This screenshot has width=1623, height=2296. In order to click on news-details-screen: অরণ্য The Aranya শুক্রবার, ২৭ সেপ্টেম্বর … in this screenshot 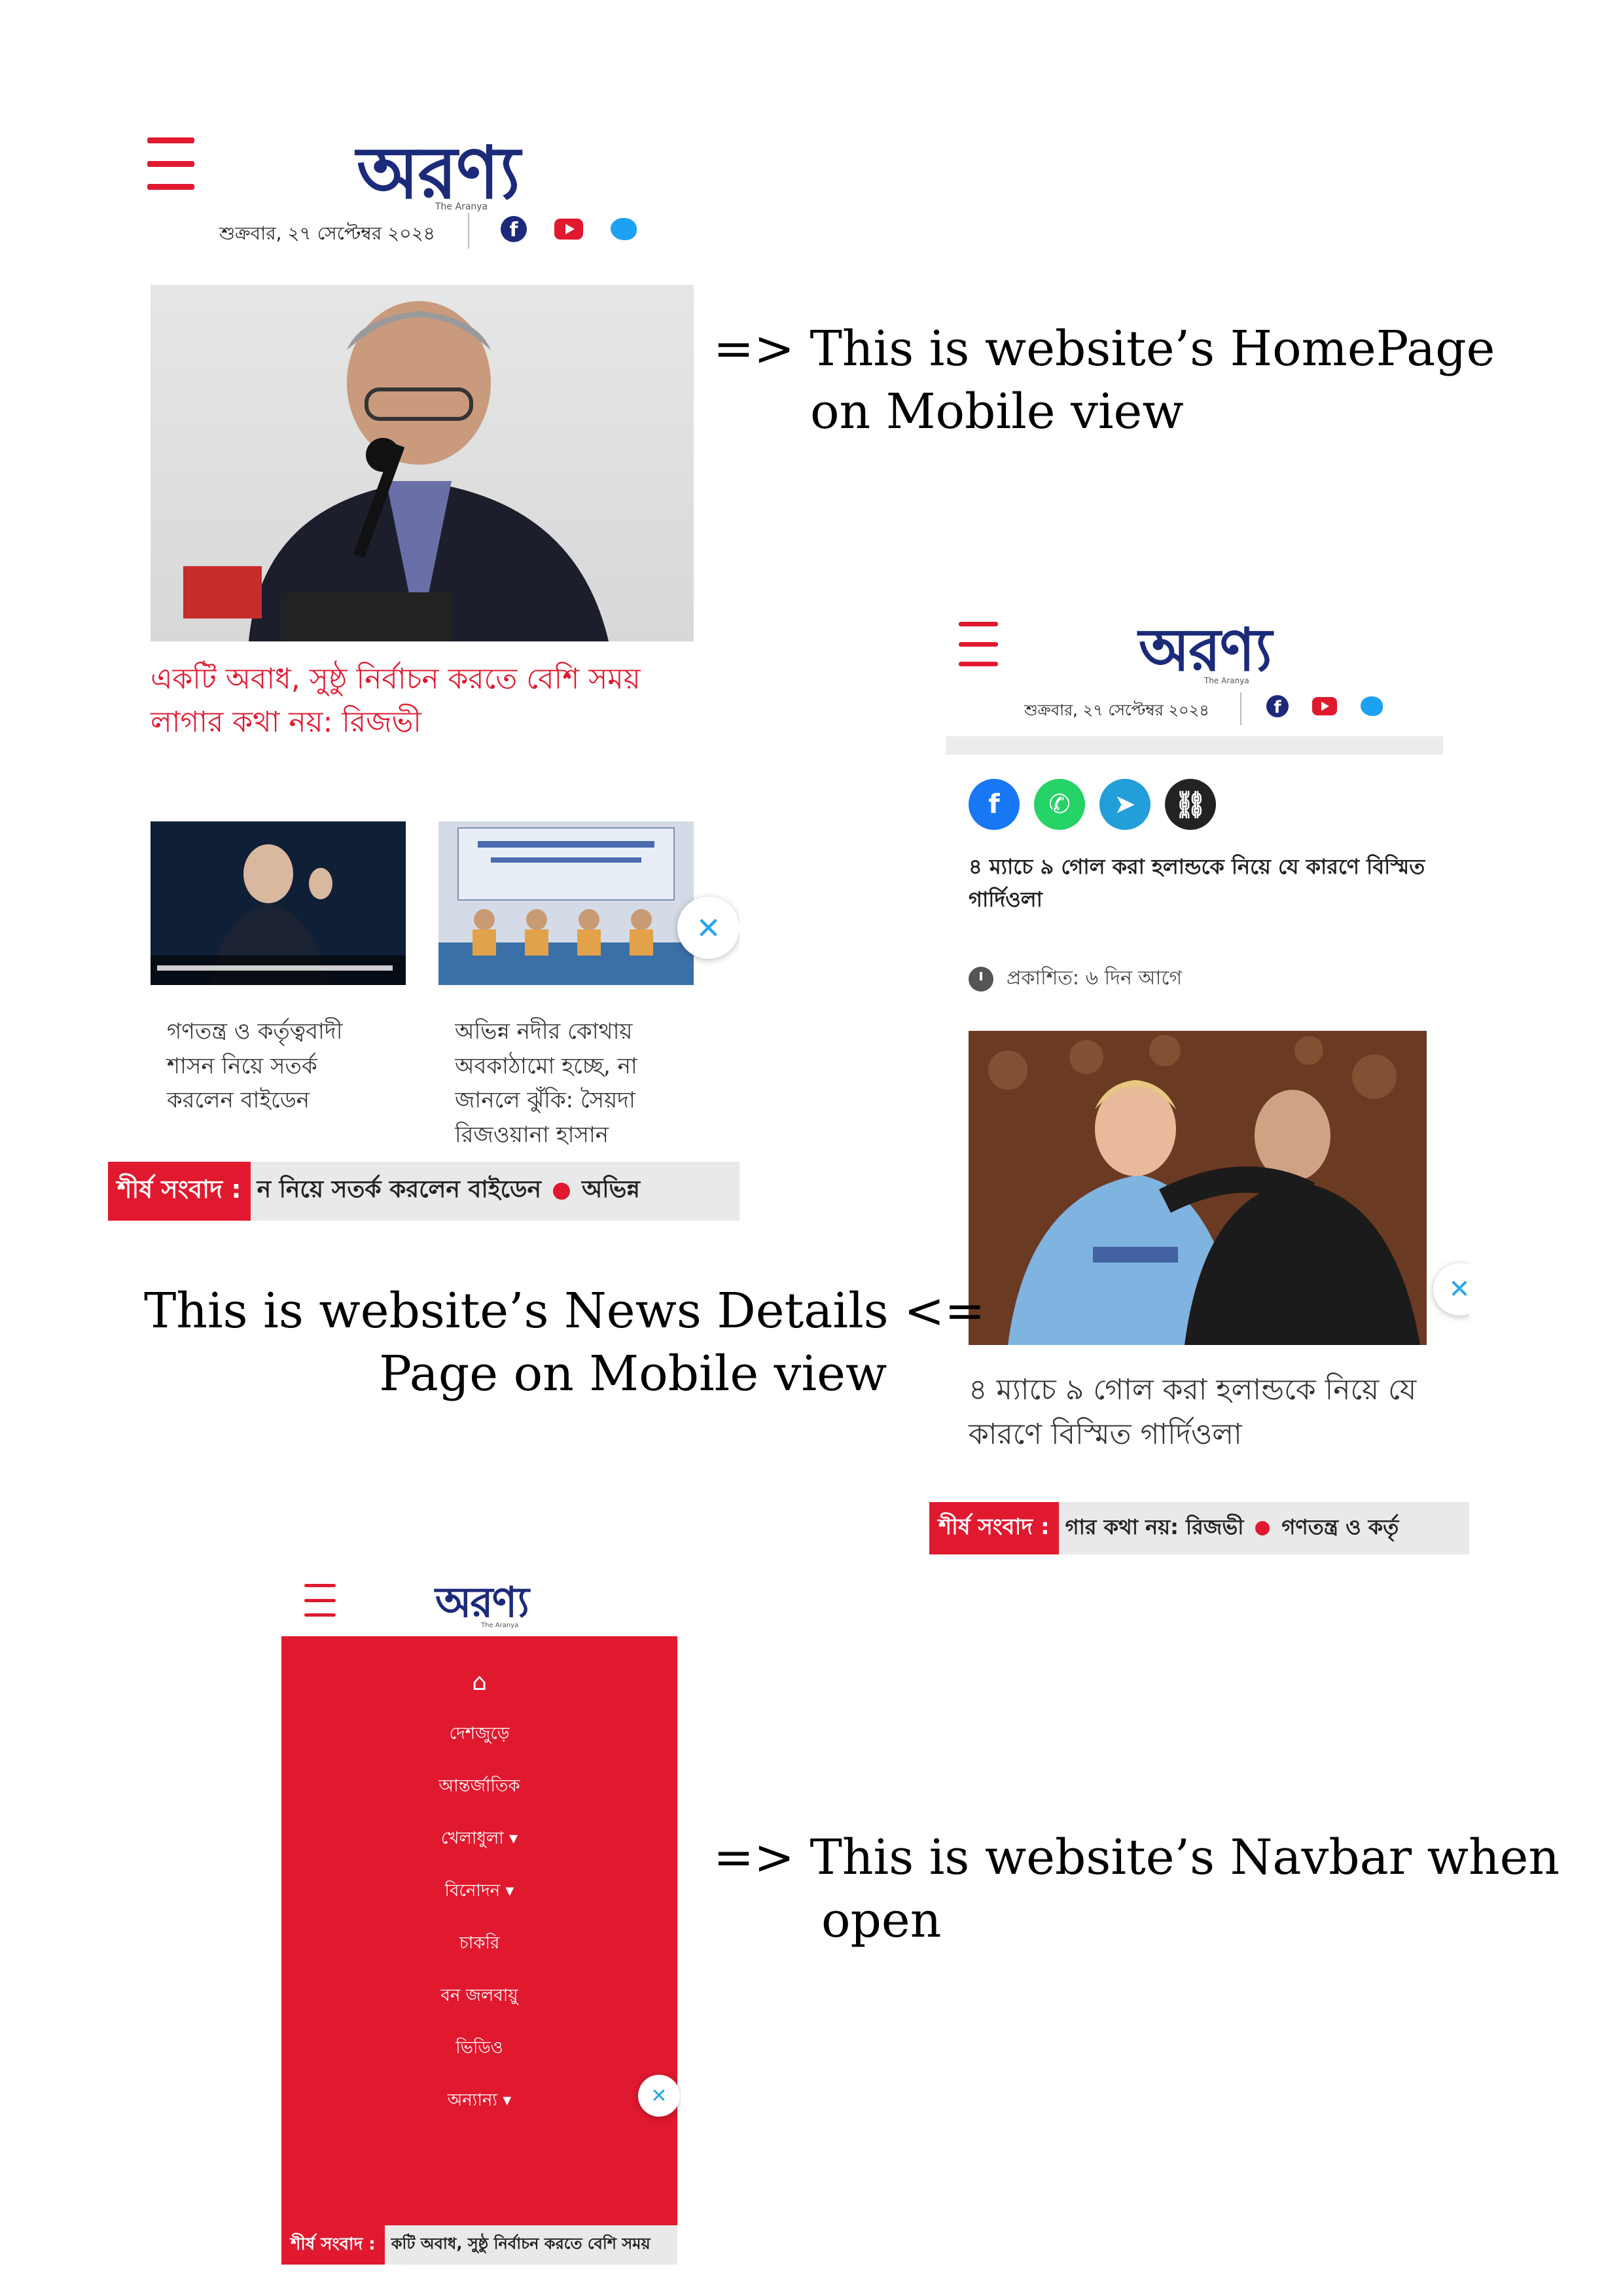, I will do `click(1199, 1080)`.